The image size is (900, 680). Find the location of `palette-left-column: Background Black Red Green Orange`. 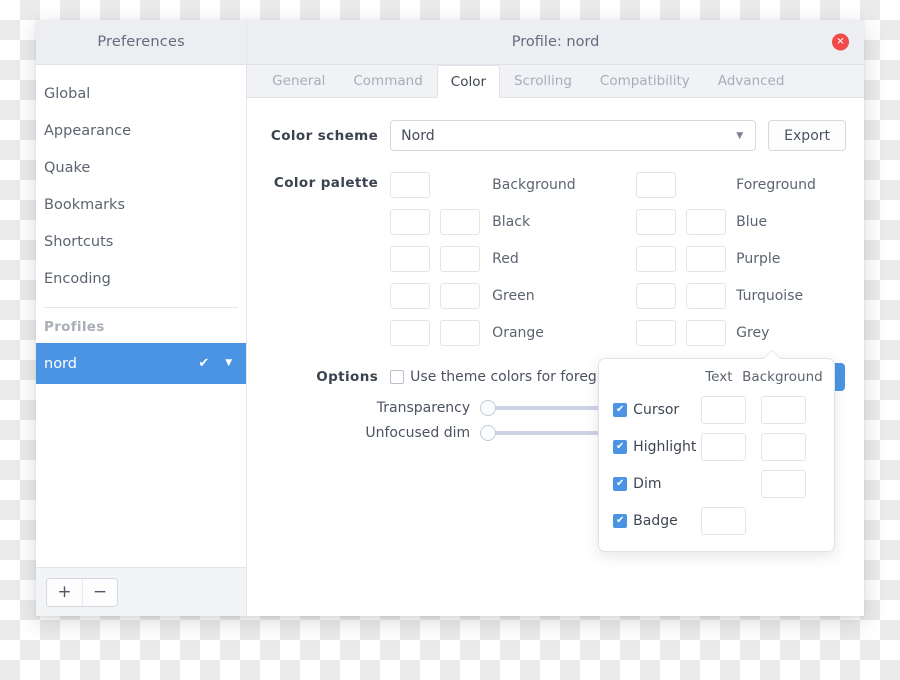

palette-left-column: Background Black Red Green Orange is located at coordinates (489, 258).